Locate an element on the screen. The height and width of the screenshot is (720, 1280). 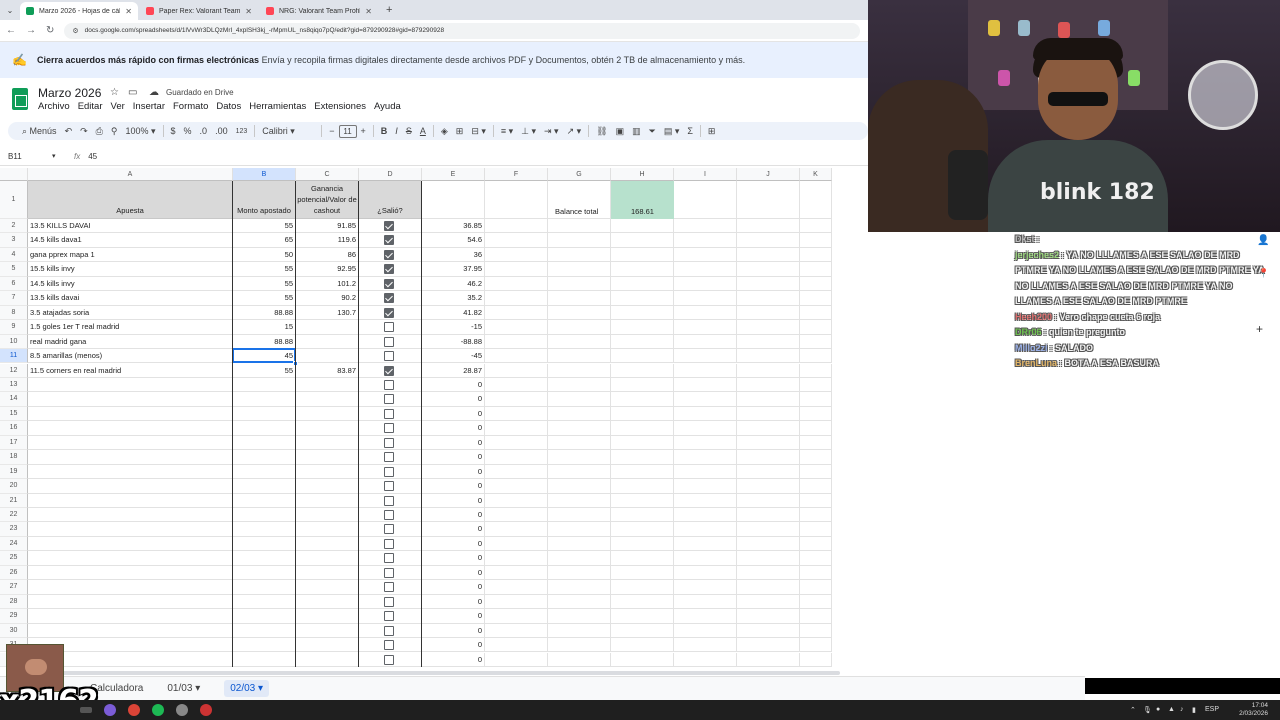
cell-b: 88.88 is located at coordinates (264, 342).